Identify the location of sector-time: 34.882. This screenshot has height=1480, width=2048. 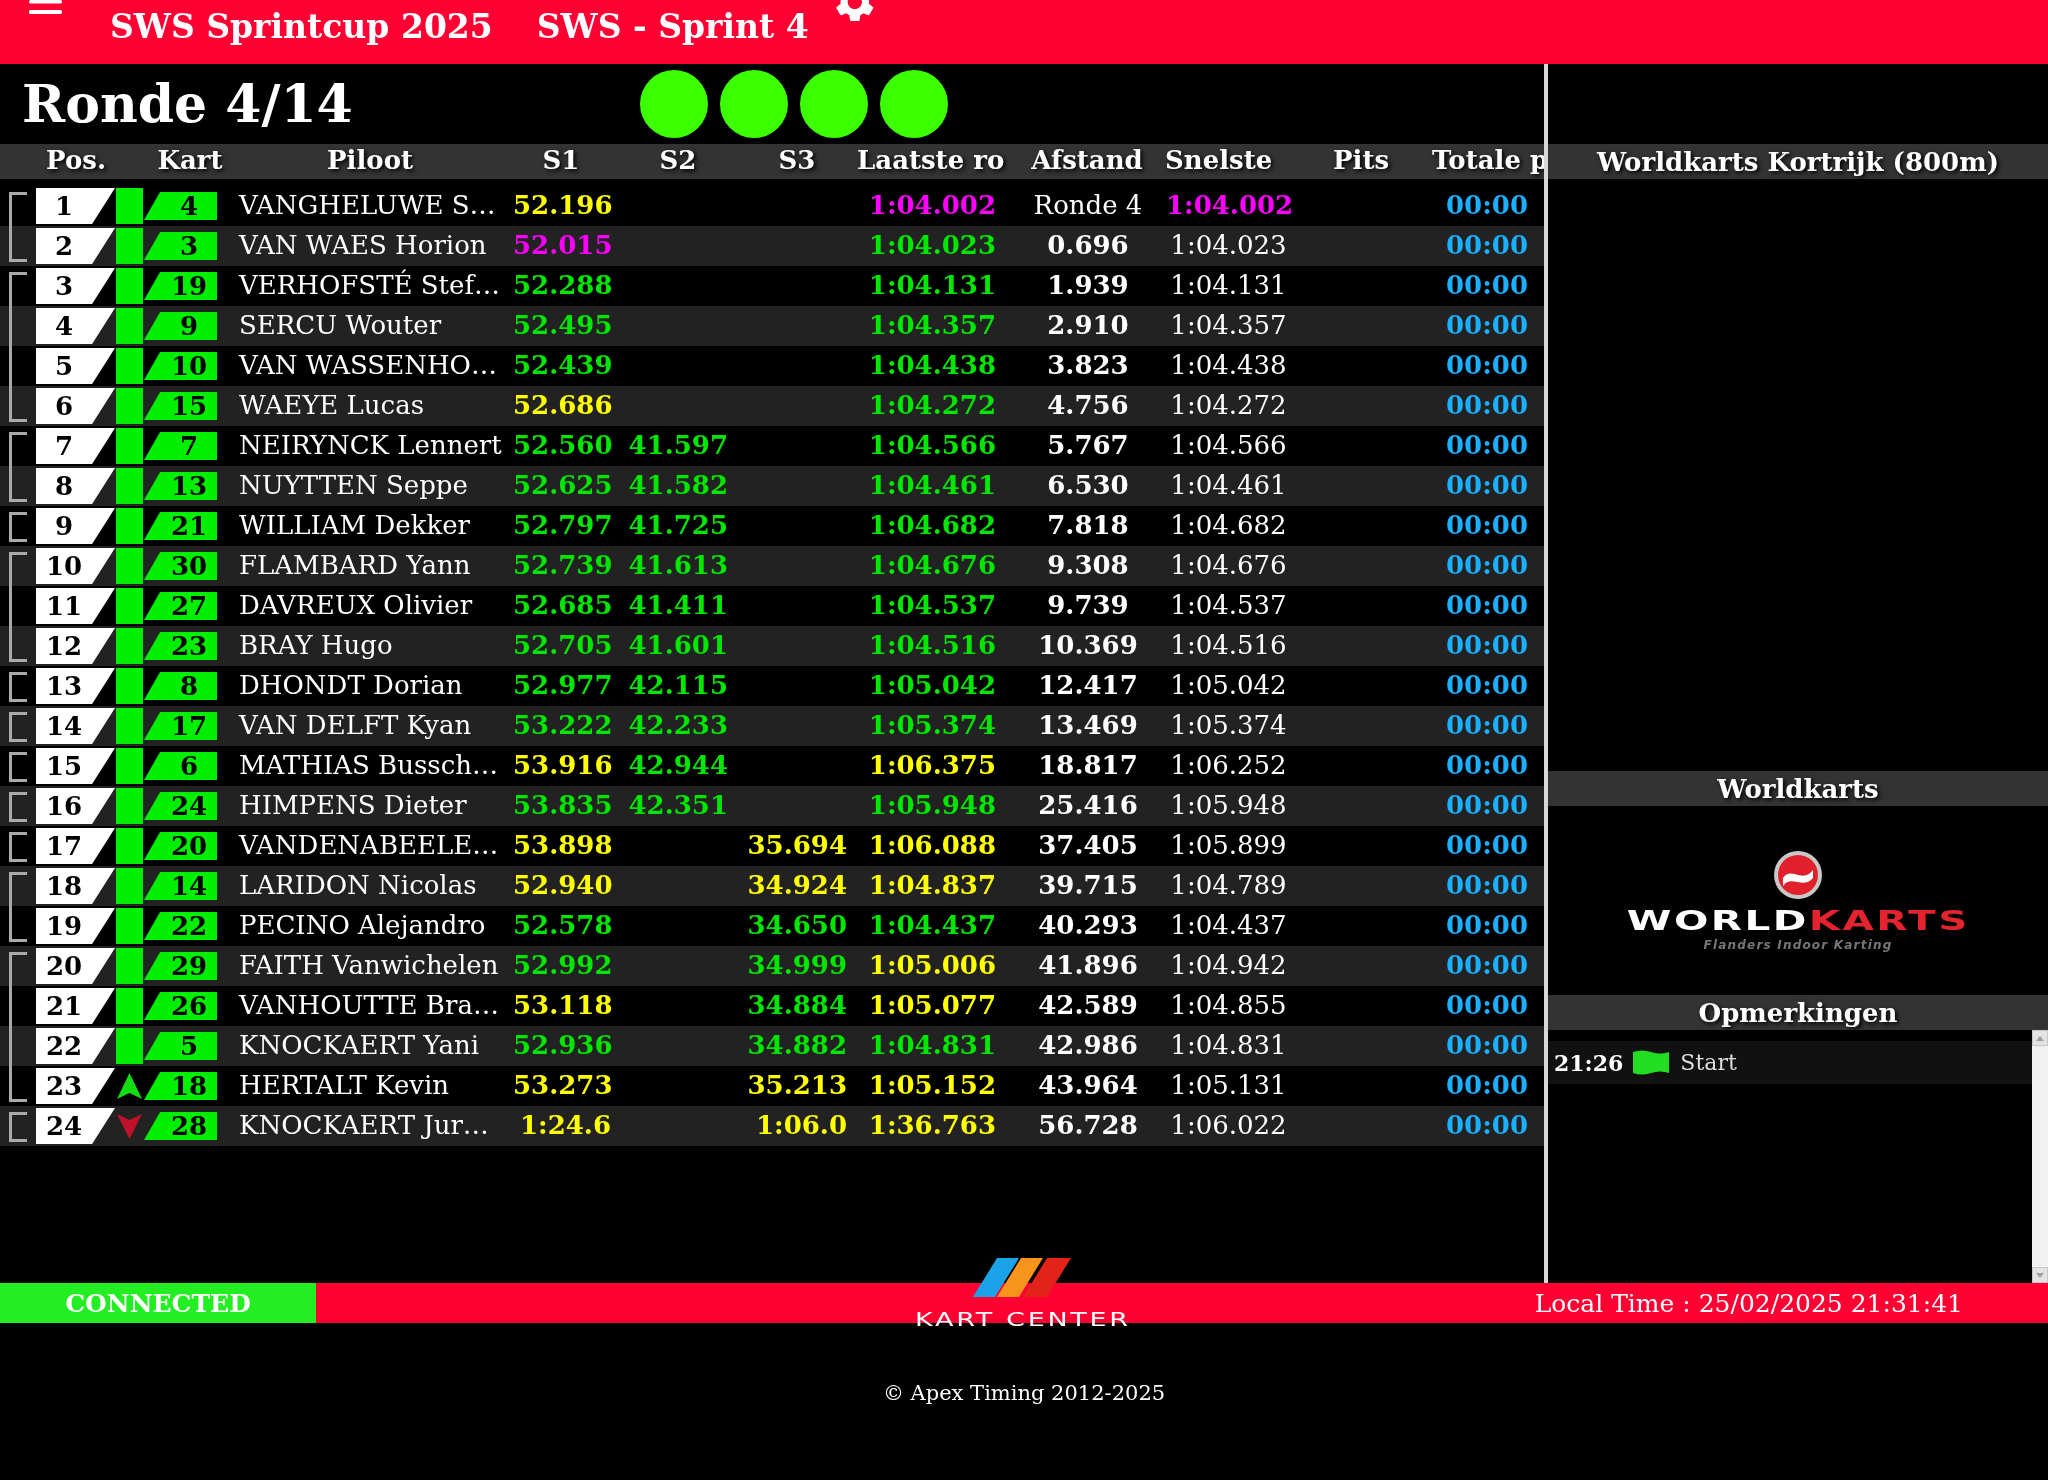
(797, 1044).